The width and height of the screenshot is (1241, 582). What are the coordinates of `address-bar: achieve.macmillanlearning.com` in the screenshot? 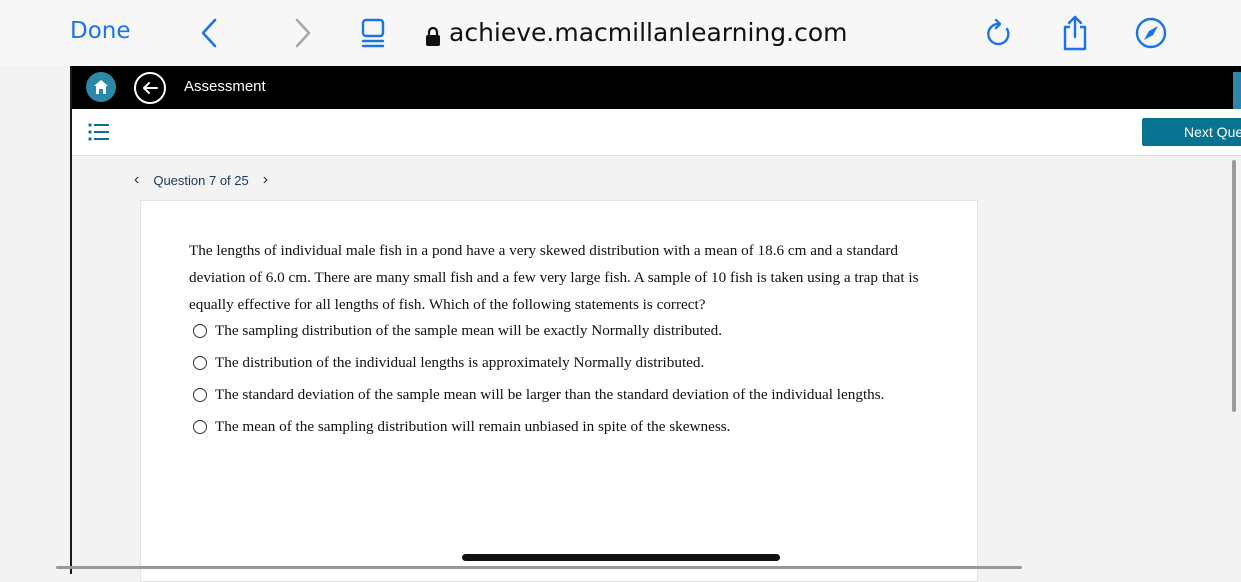 It's located at (636, 32).